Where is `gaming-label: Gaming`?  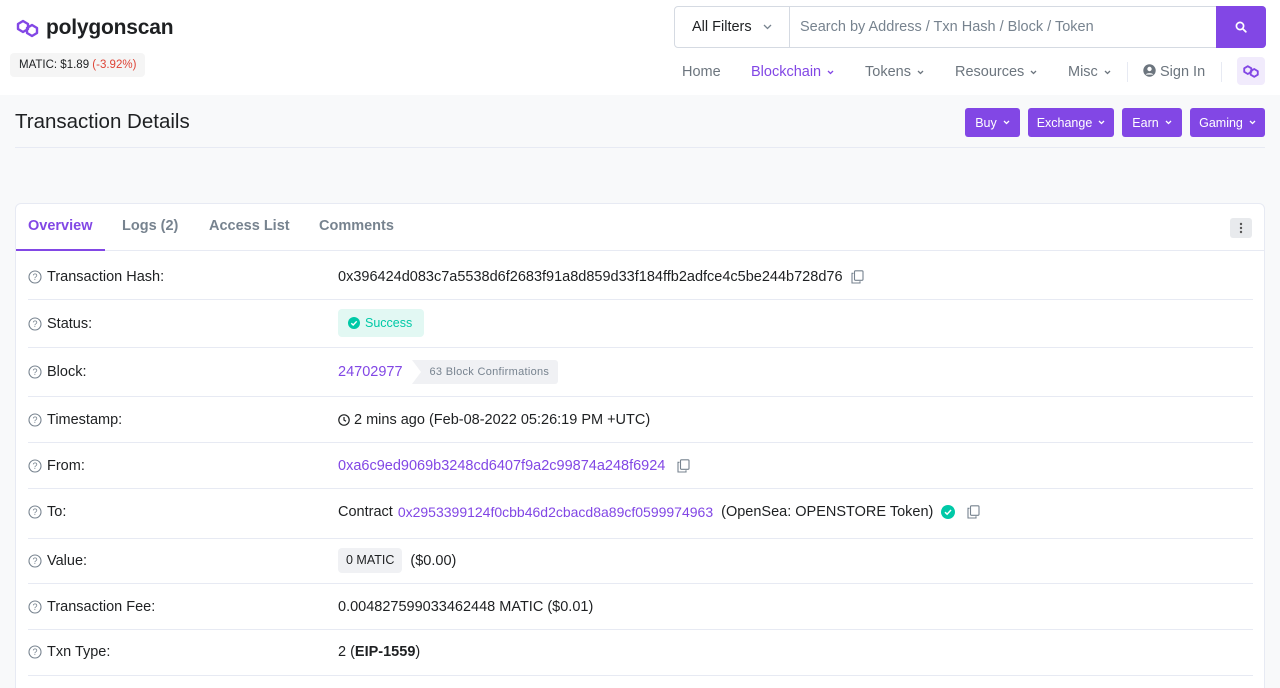
gaming-label: Gaming is located at coordinates (1221, 122).